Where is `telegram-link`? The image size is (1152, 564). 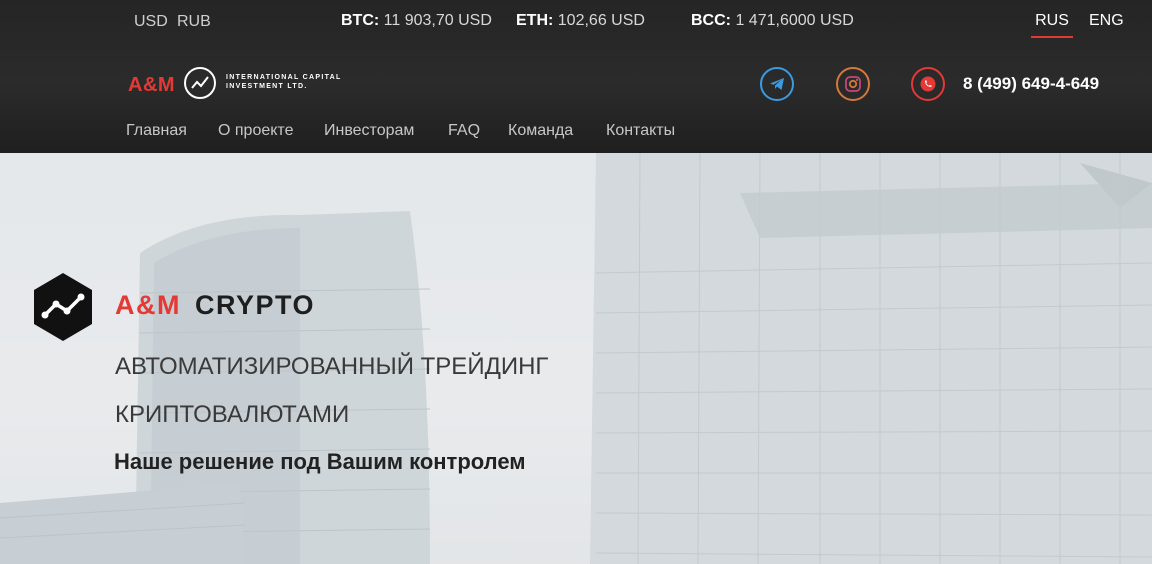 telegram-link is located at coordinates (777, 84).